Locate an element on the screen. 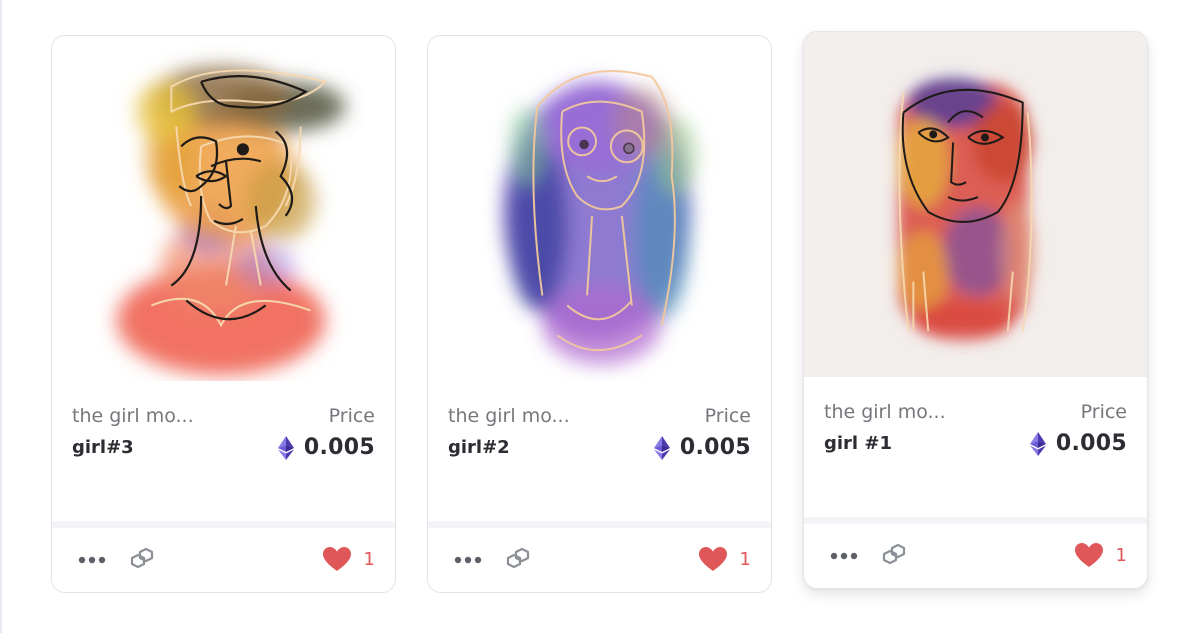 The height and width of the screenshot is (633, 1200). nft-card-info: the girl mo... girl #1 Price 0.005 is located at coordinates (975, 448).